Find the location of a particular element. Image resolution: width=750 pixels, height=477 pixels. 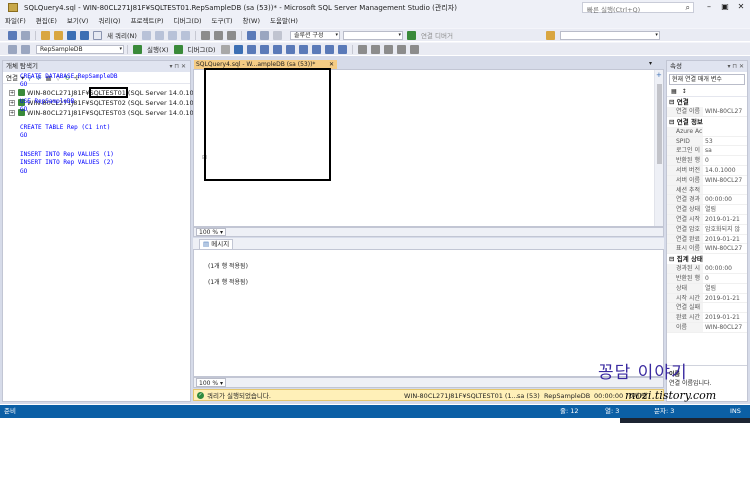

save-all-icon is located at coordinates (84, 35).